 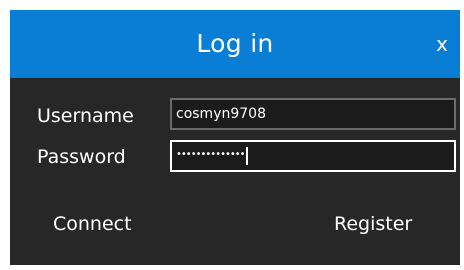 What do you see at coordinates (92, 224) in the screenshot?
I see `connect-button: Connect` at bounding box center [92, 224].